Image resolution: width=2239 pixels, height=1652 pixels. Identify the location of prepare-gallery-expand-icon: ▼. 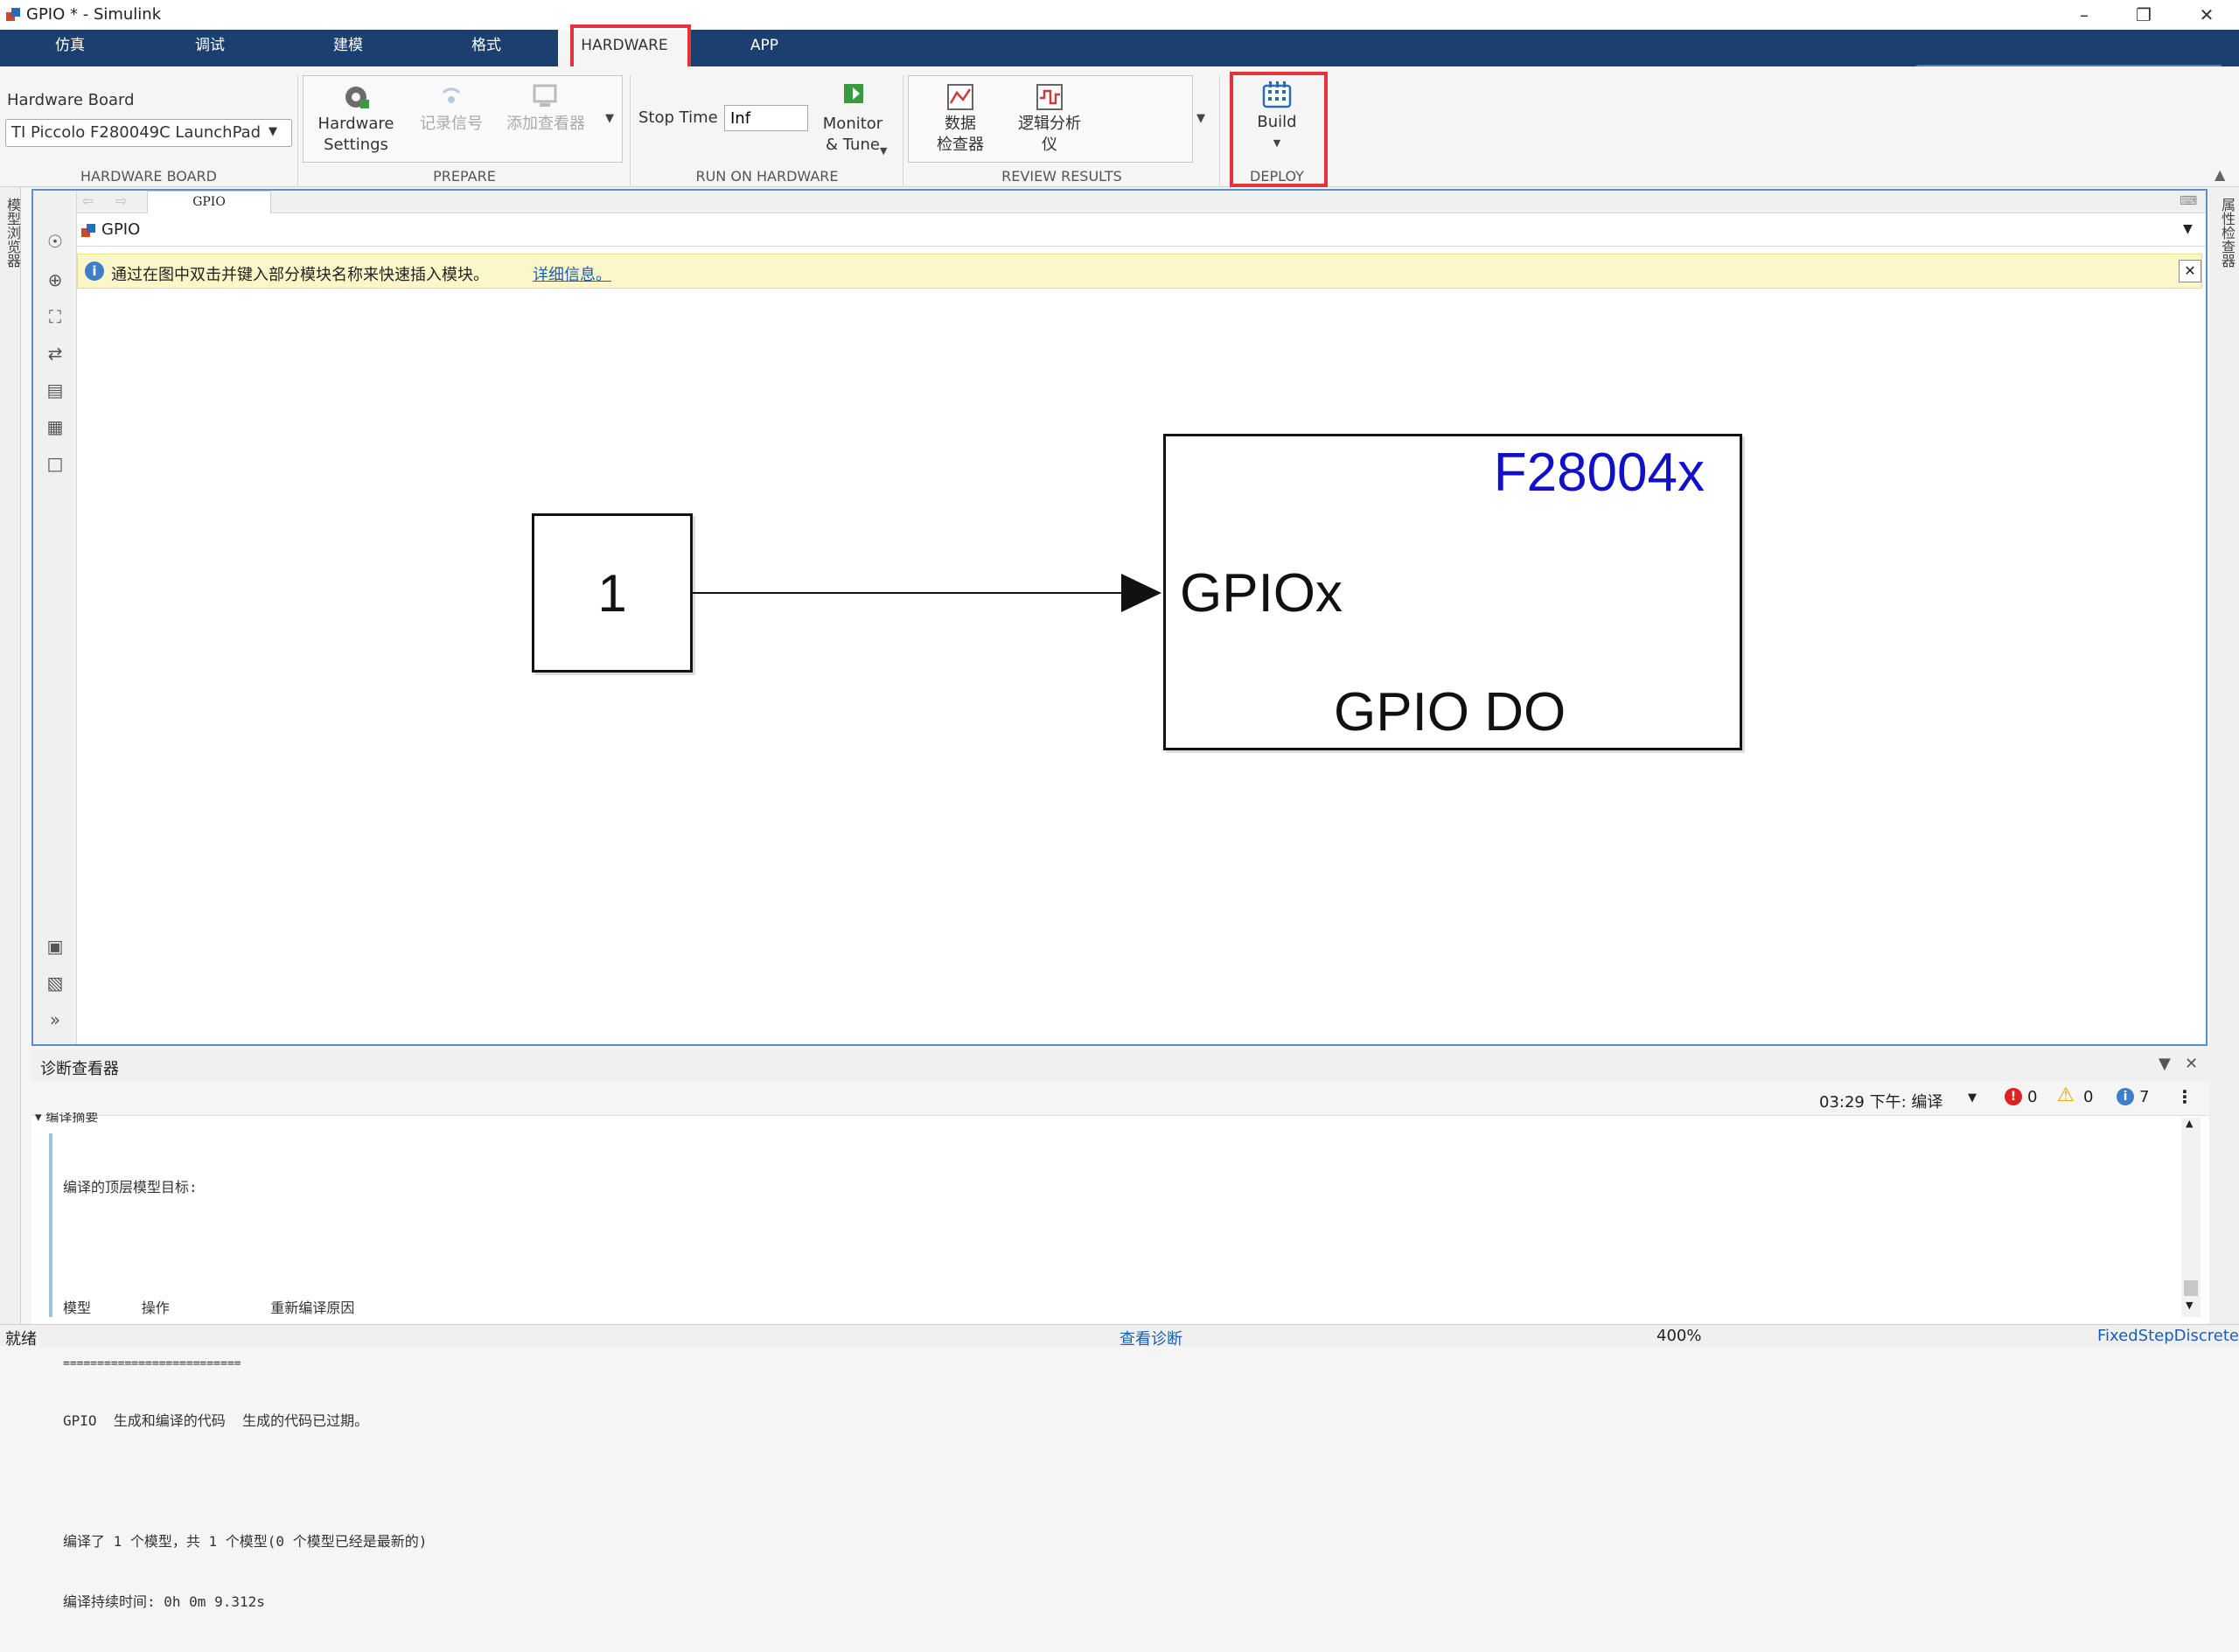
(609, 118).